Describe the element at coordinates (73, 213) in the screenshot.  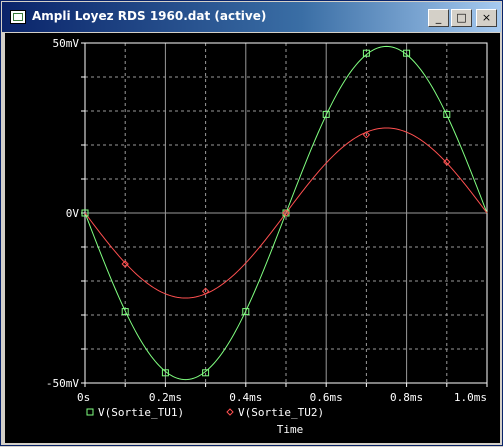
I see `y-tick-label: 0V` at that location.